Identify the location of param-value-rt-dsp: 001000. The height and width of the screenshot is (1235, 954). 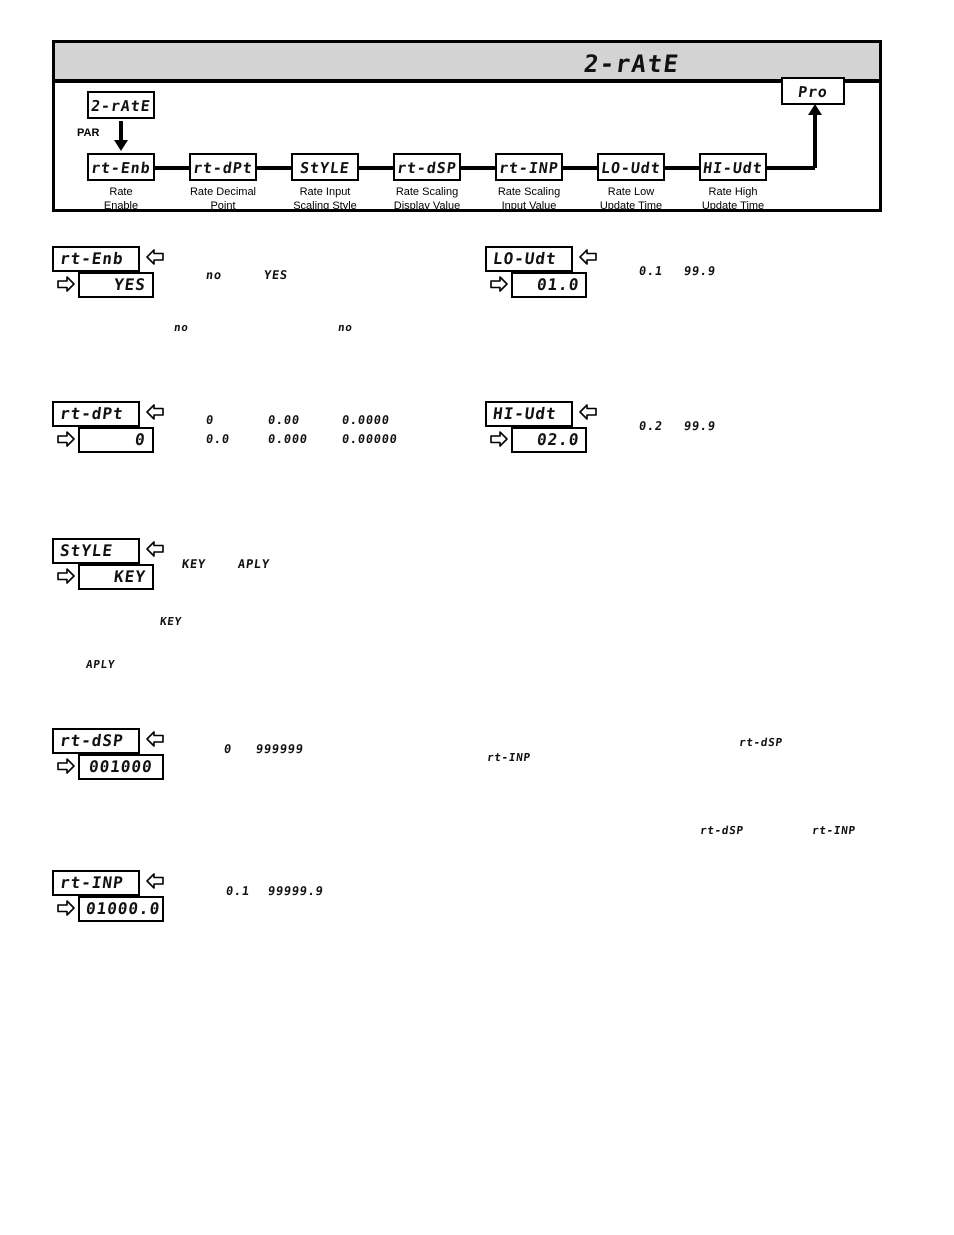
(121, 767).